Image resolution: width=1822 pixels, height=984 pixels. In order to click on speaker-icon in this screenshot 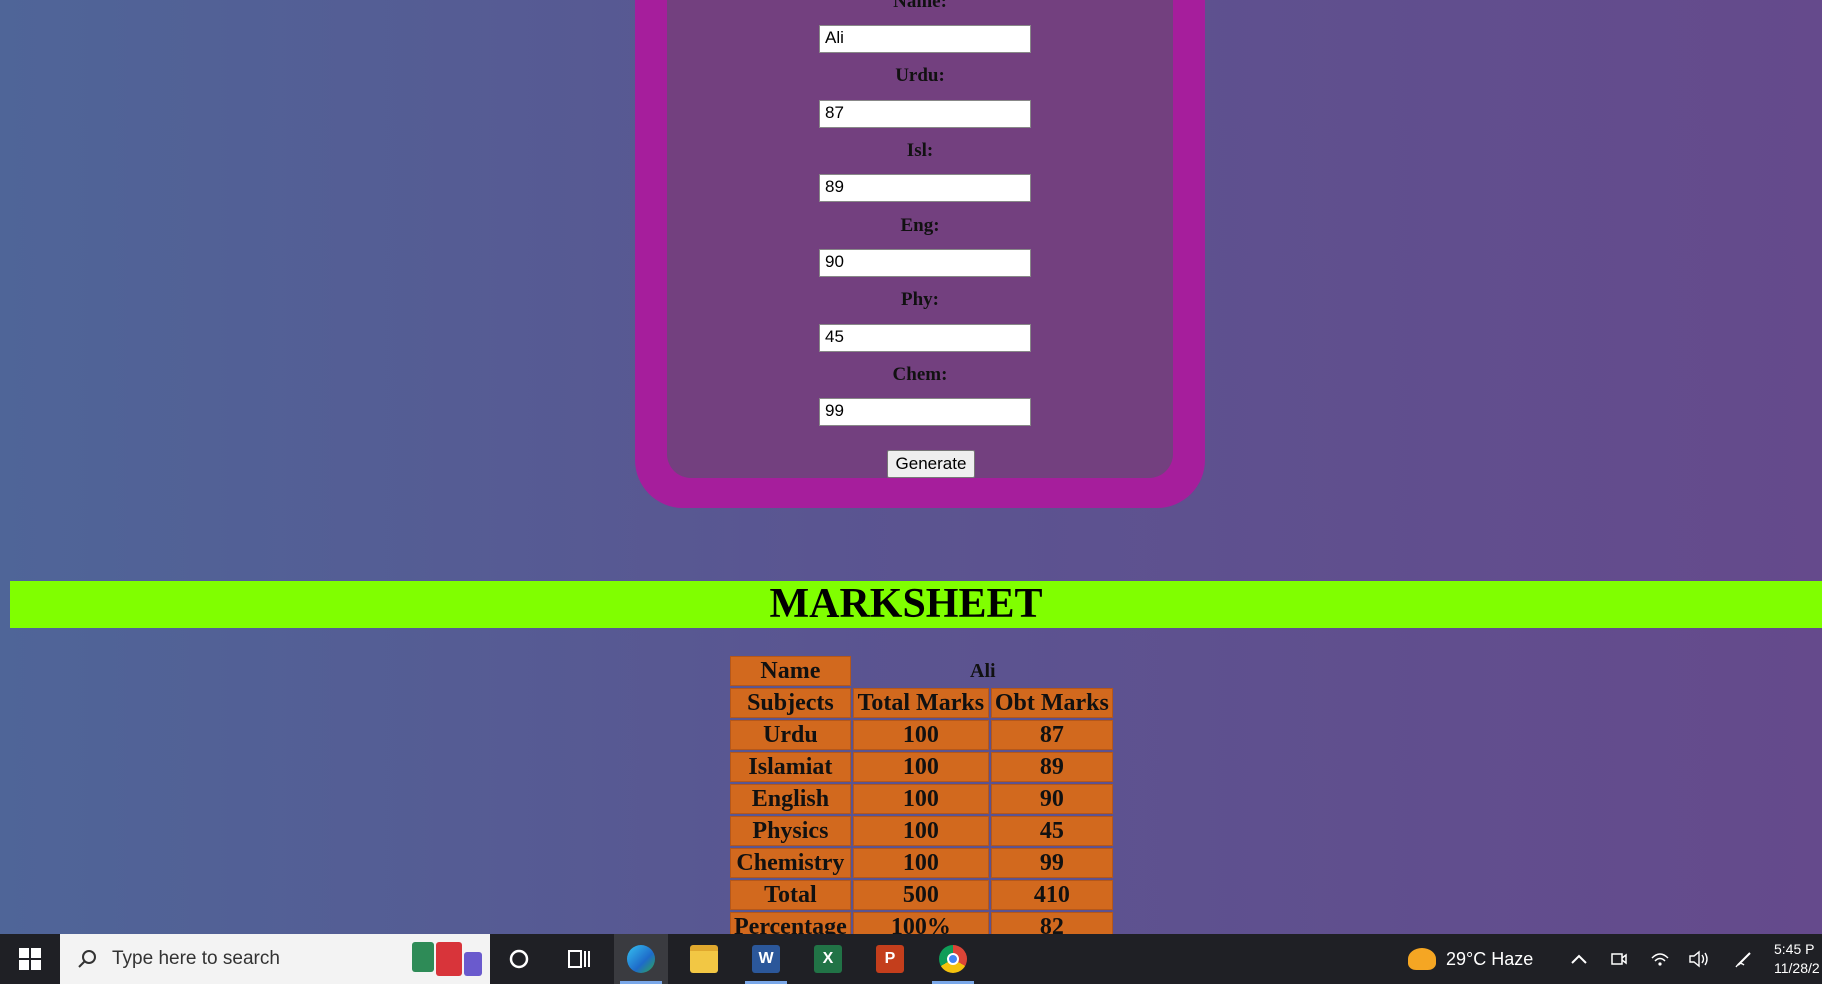, I will do `click(1698, 959)`.